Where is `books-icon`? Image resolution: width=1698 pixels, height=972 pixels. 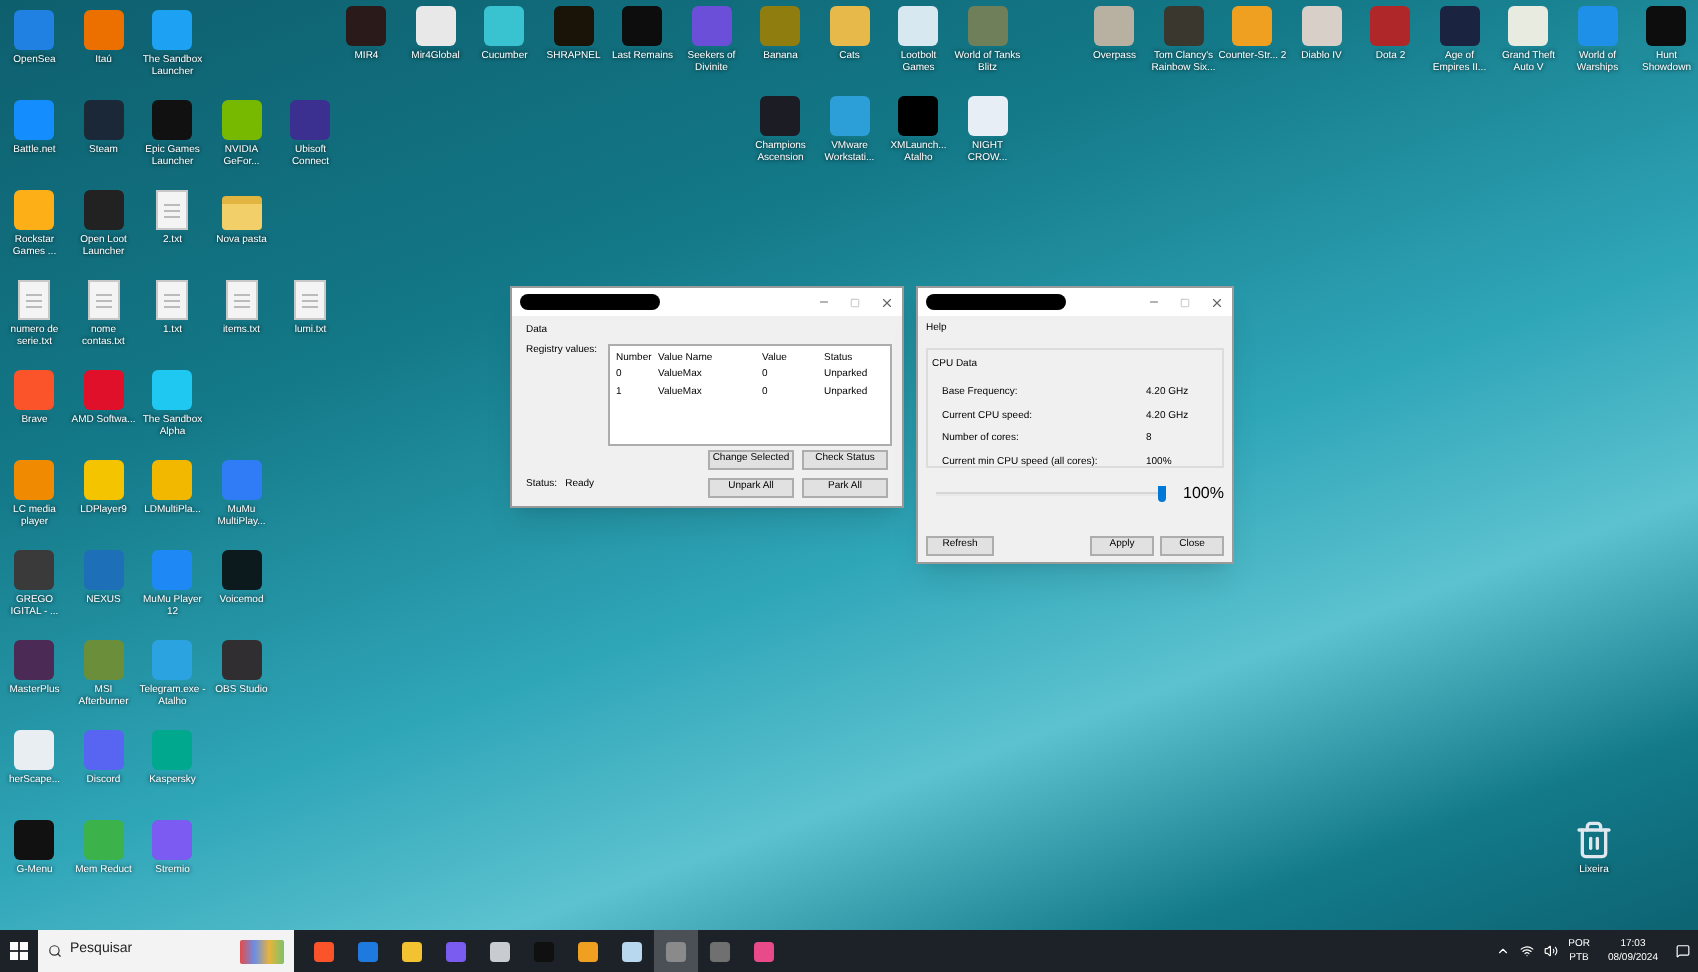
books-icon is located at coordinates (262, 951).